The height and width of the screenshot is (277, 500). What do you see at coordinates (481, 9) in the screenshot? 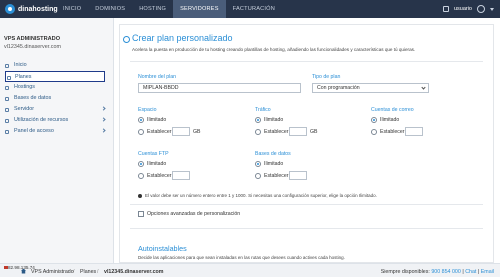
I see `user-avatar-icon` at bounding box center [481, 9].